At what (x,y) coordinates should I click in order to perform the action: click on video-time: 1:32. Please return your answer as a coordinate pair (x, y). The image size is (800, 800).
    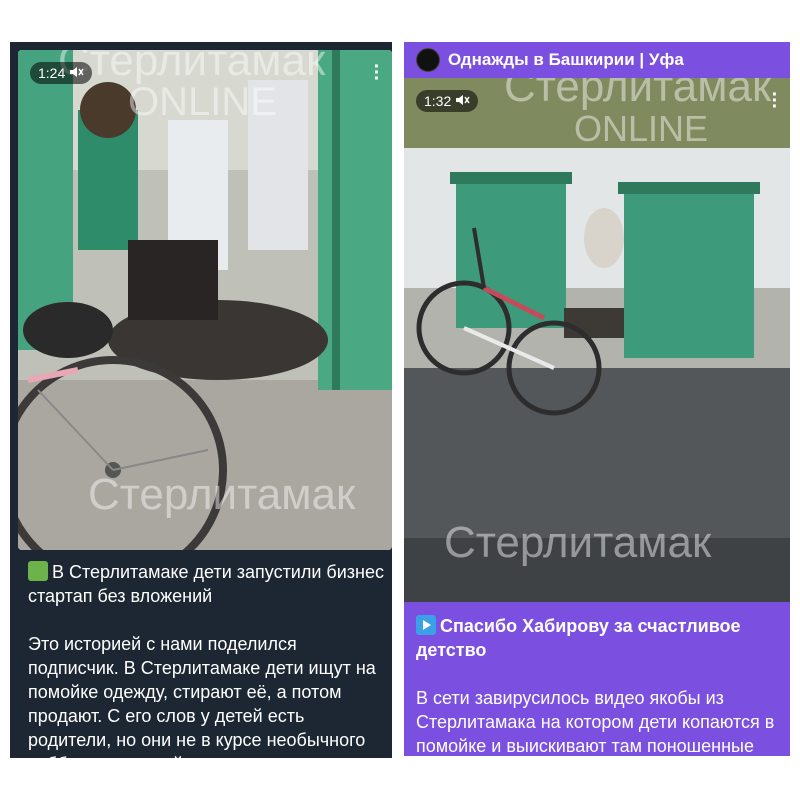
    Looking at the image, I should click on (438, 101).